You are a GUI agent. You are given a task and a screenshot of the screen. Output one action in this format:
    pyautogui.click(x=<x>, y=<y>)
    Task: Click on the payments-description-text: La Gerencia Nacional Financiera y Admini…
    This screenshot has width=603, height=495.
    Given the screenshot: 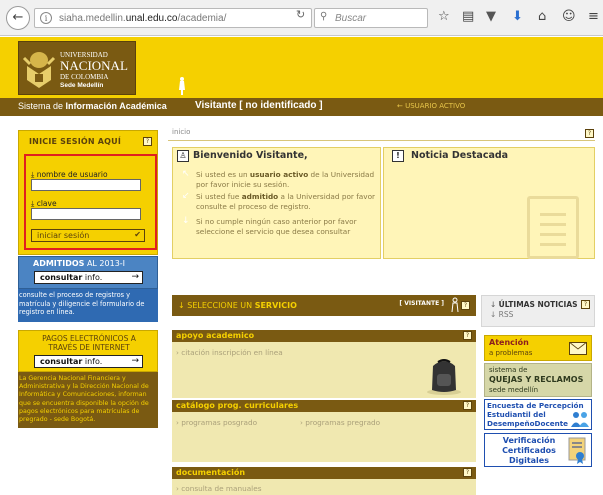 What is the action you would take?
    pyautogui.click(x=84, y=399)
    